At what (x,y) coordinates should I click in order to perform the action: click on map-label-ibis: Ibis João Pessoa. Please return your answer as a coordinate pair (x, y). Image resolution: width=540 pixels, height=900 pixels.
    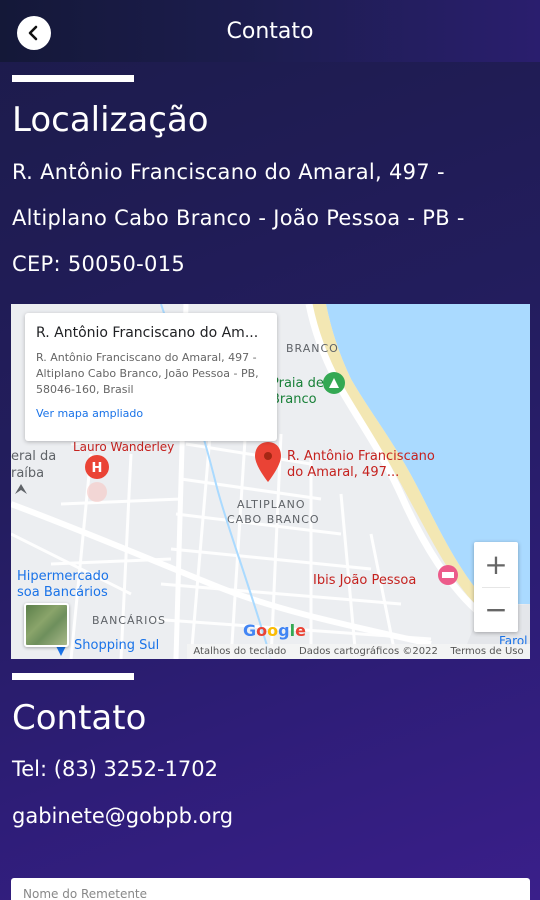
    Looking at the image, I should click on (364, 580).